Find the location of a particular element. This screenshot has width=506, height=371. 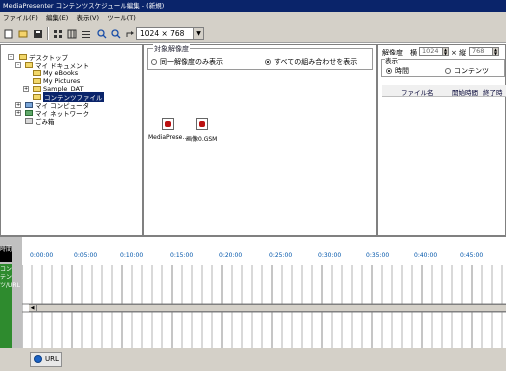

radio-content: コンテンツ is located at coordinates (467, 71).